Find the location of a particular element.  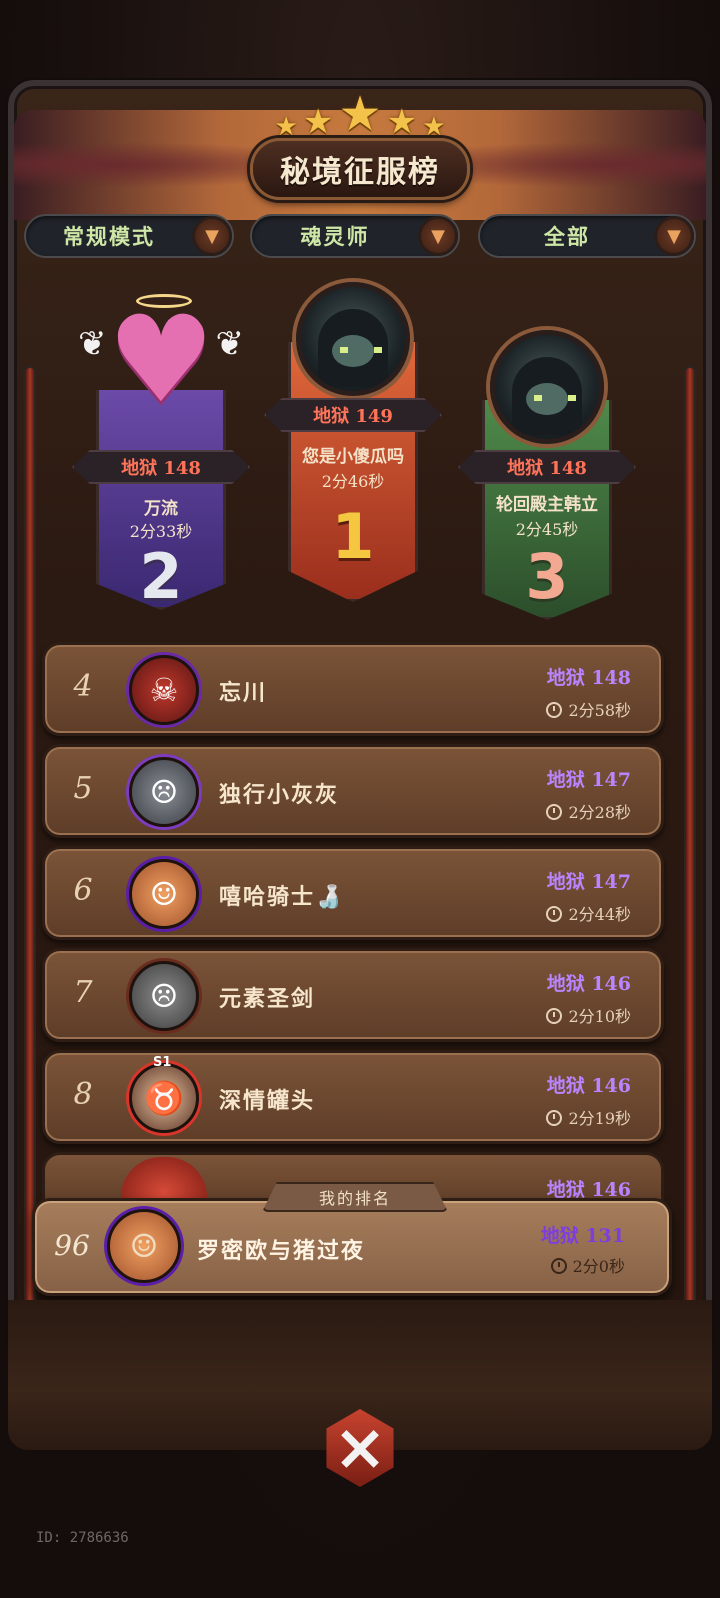

clear-time-wrap: 2分28秒 is located at coordinates (588, 811).